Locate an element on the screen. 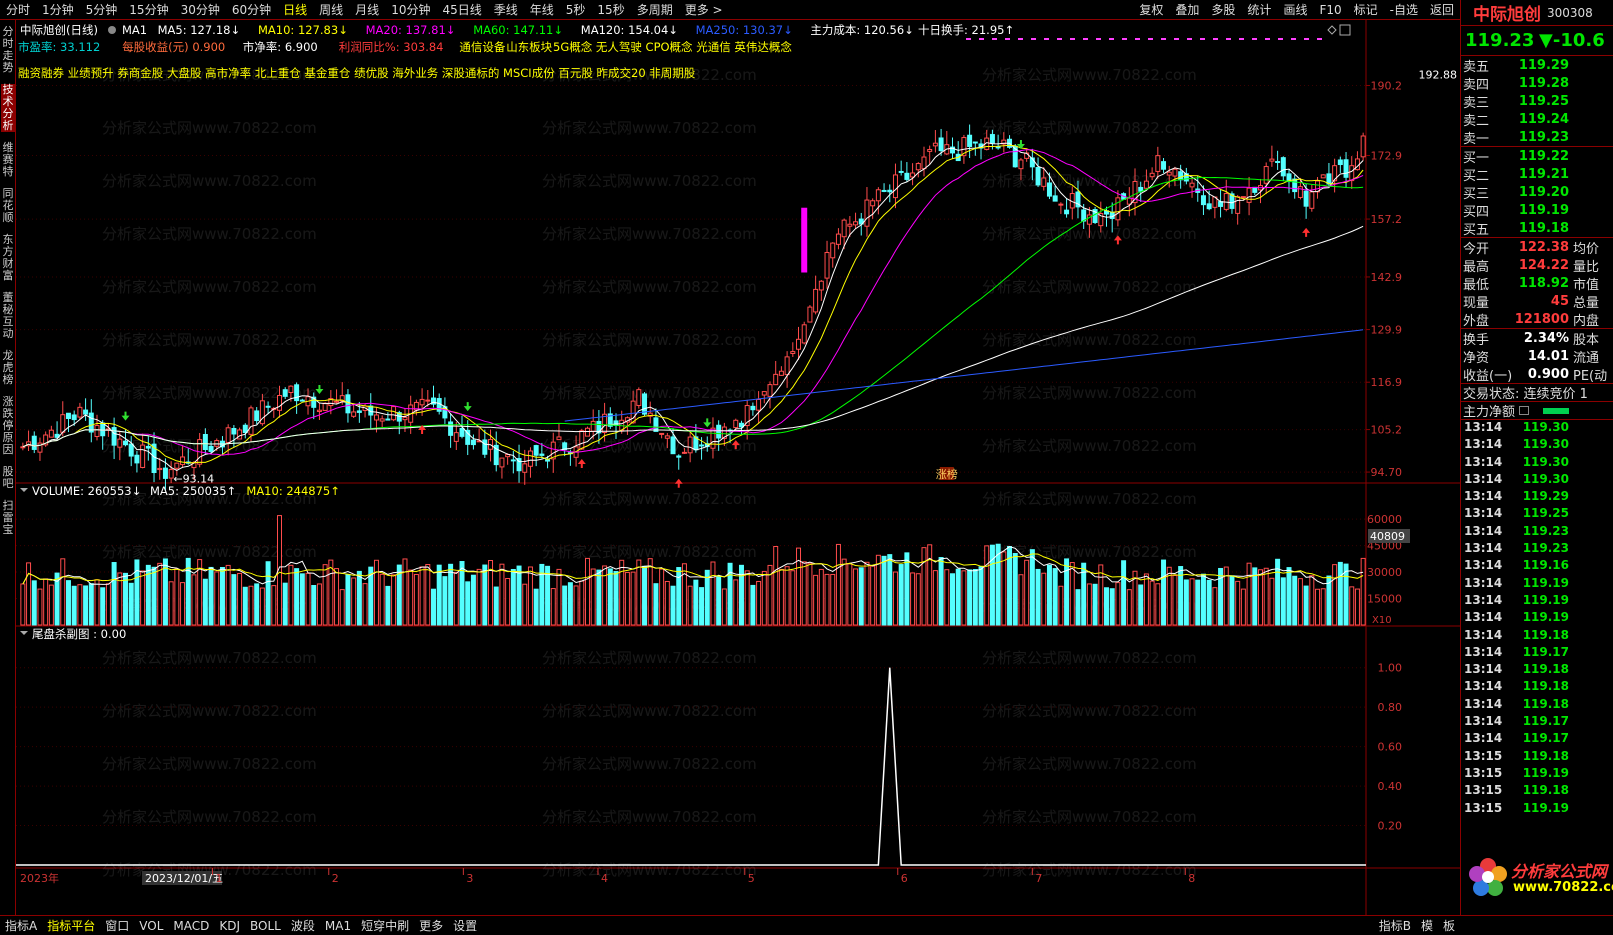 Image resolution: width=1613 pixels, height=935 pixels. period-tab: 30分钟 is located at coordinates (200, 9).